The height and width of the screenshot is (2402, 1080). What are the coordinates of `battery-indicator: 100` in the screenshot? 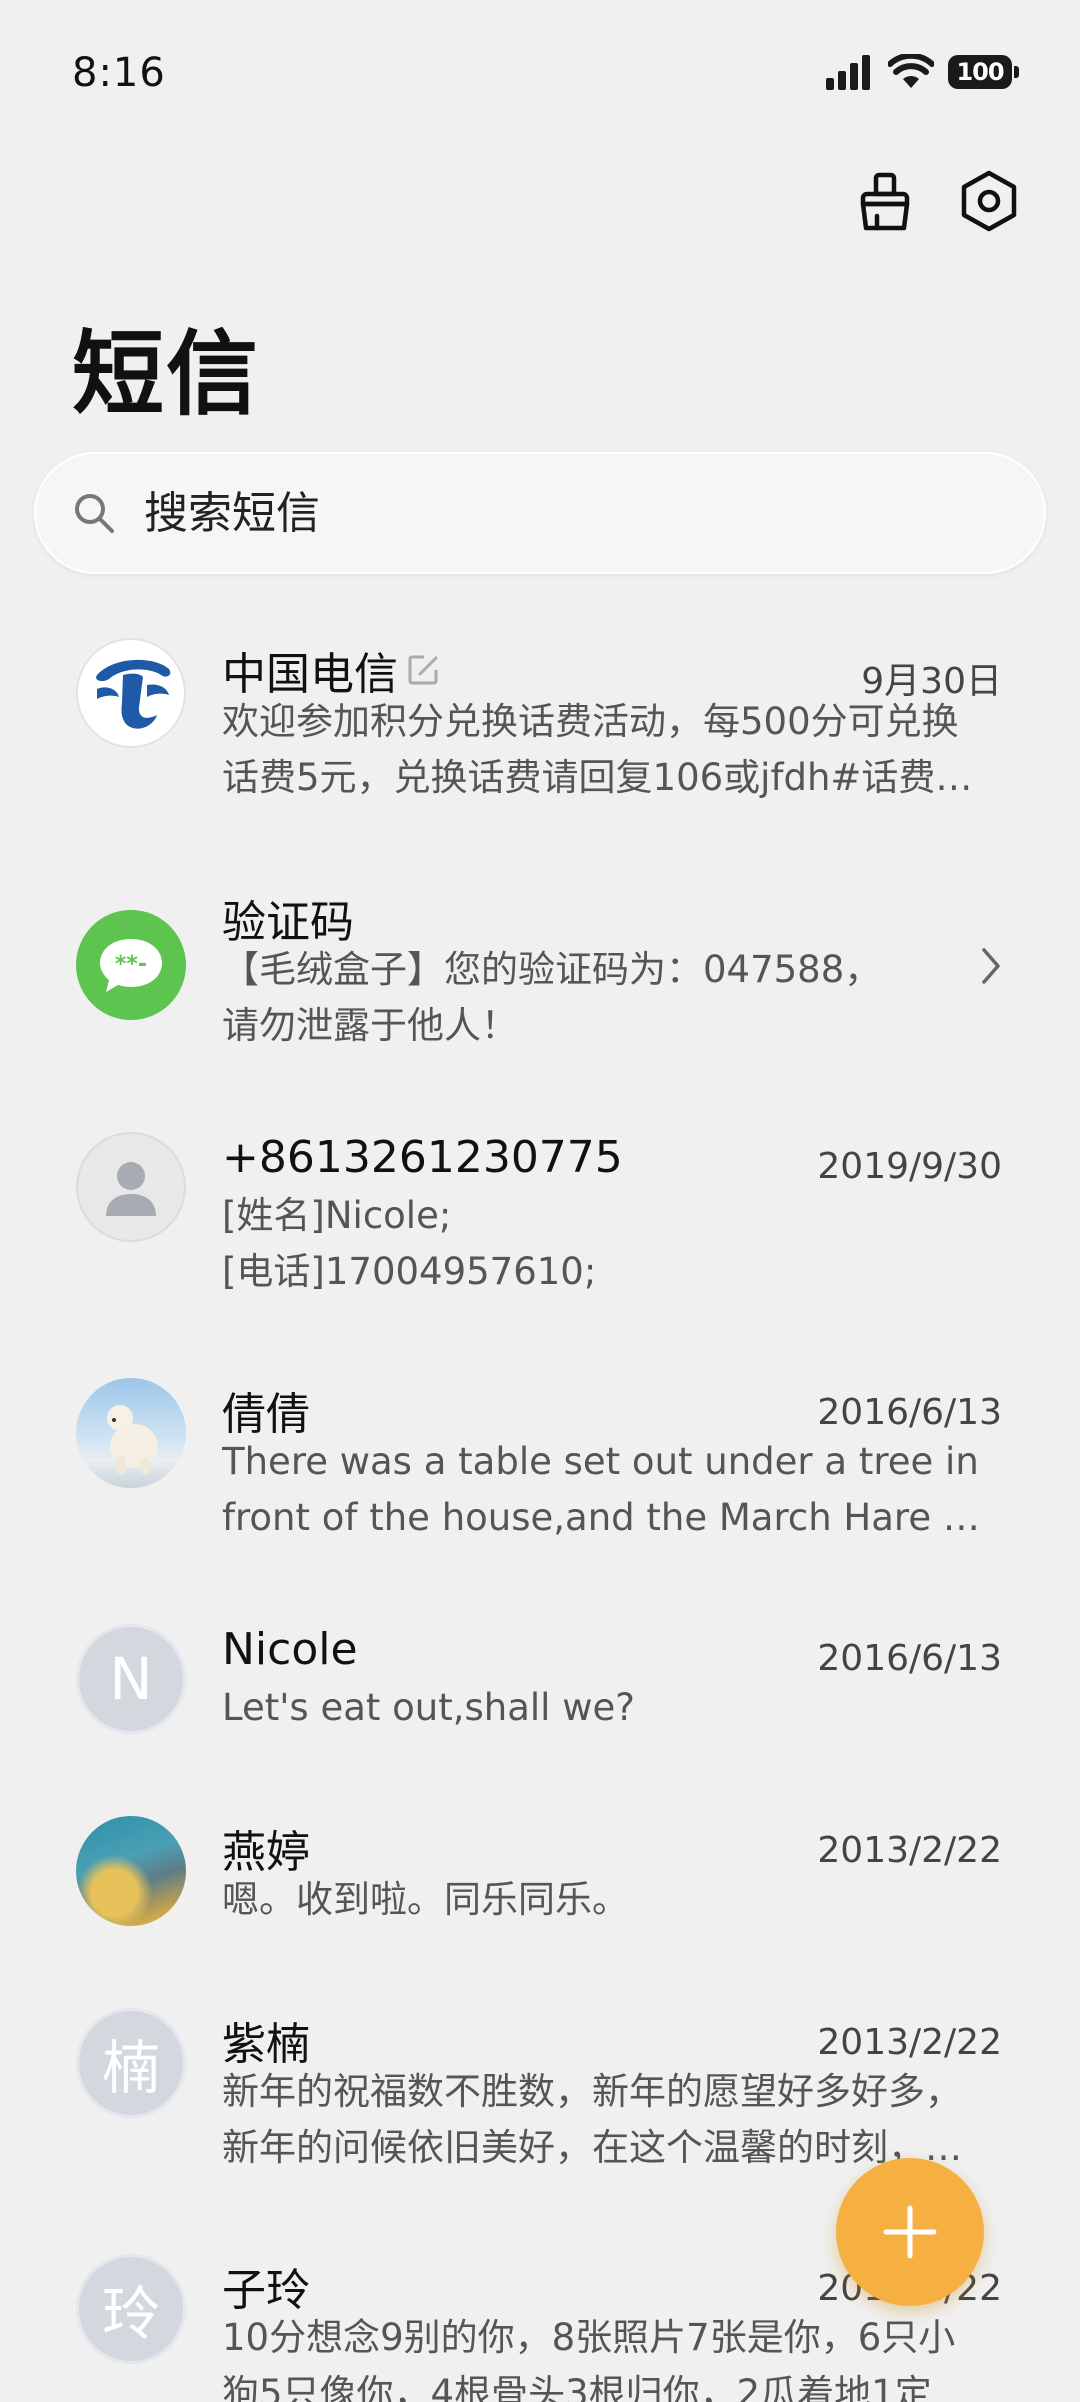 It's located at (983, 72).